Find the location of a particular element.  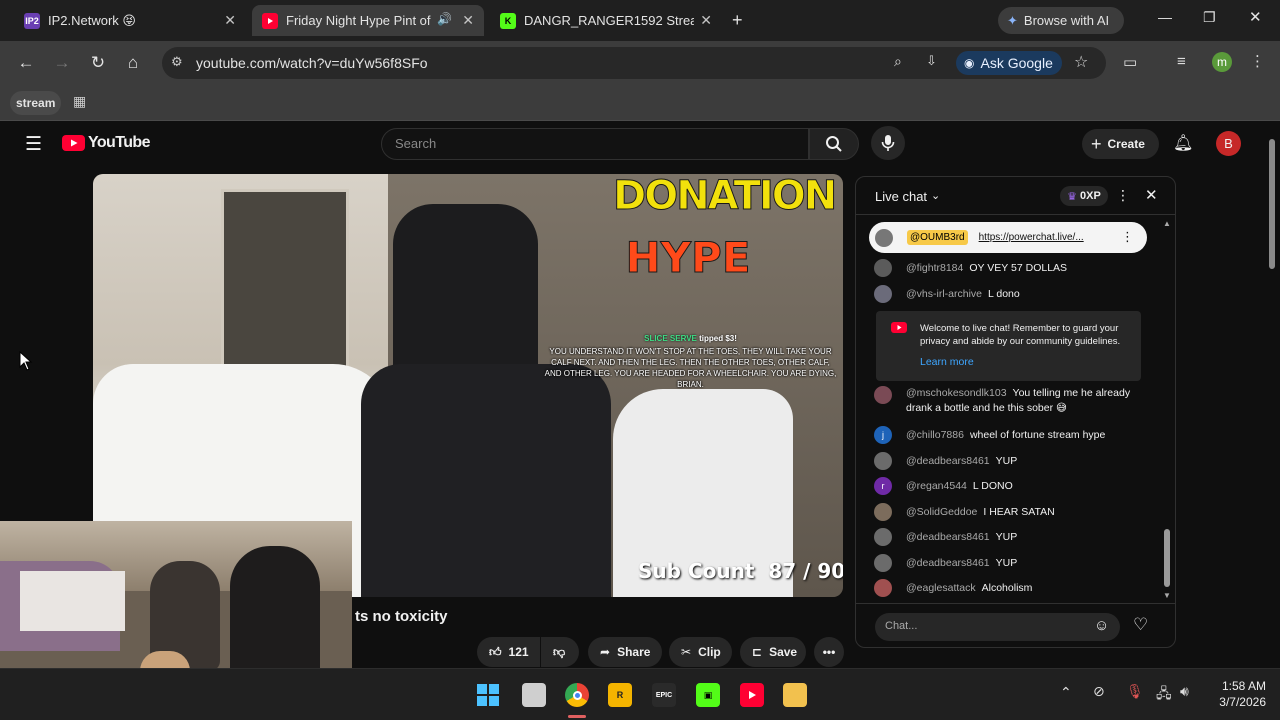

tab-groups-icon: ▦ is located at coordinates (79, 101).